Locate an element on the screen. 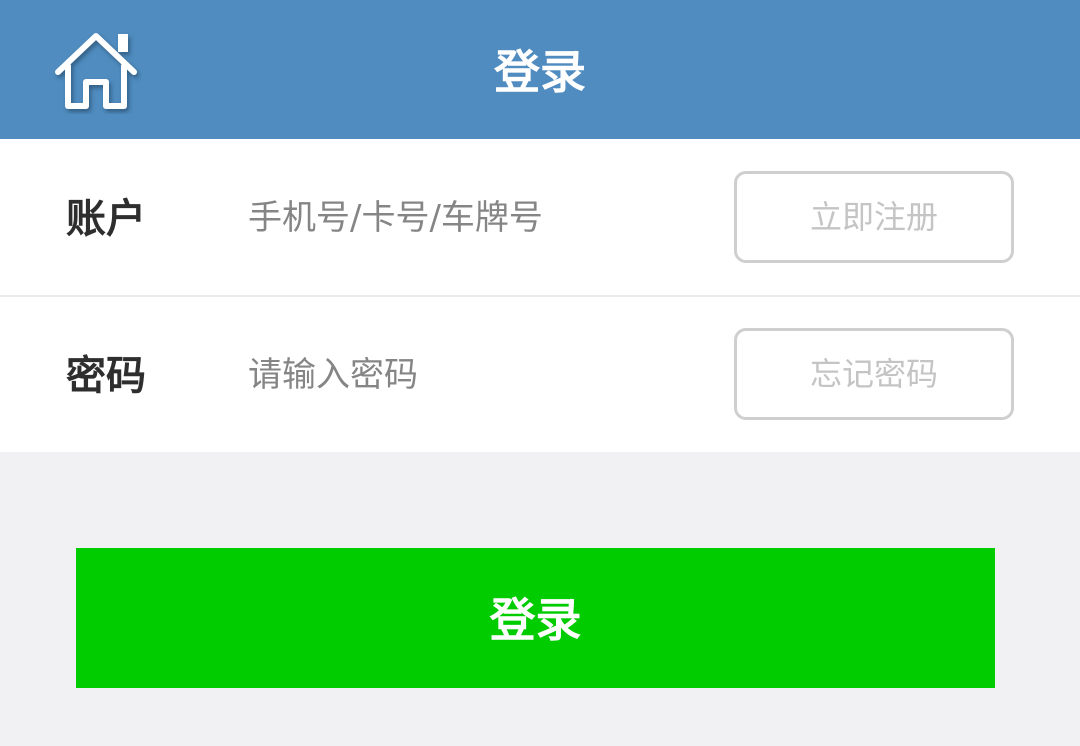  forgot-password-button: 忘记密码 is located at coordinates (874, 374).